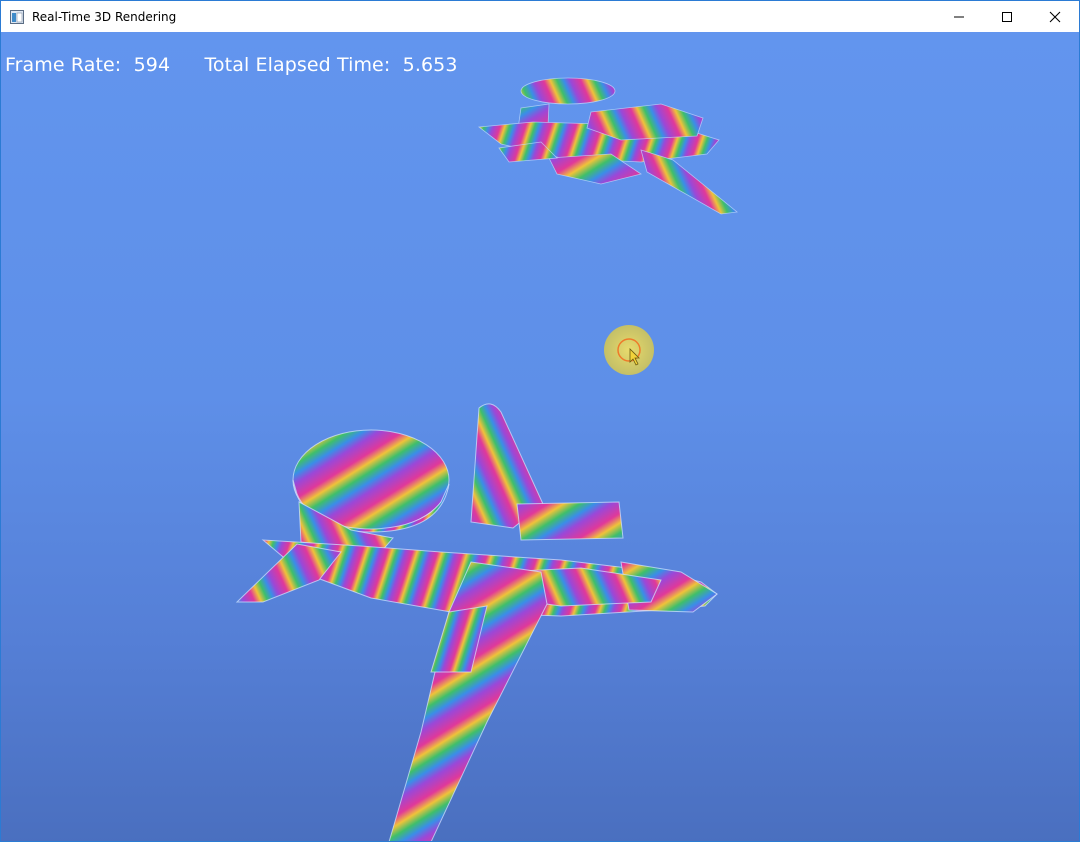 The height and width of the screenshot is (842, 1080). I want to click on cursor-highlight, so click(629, 350).